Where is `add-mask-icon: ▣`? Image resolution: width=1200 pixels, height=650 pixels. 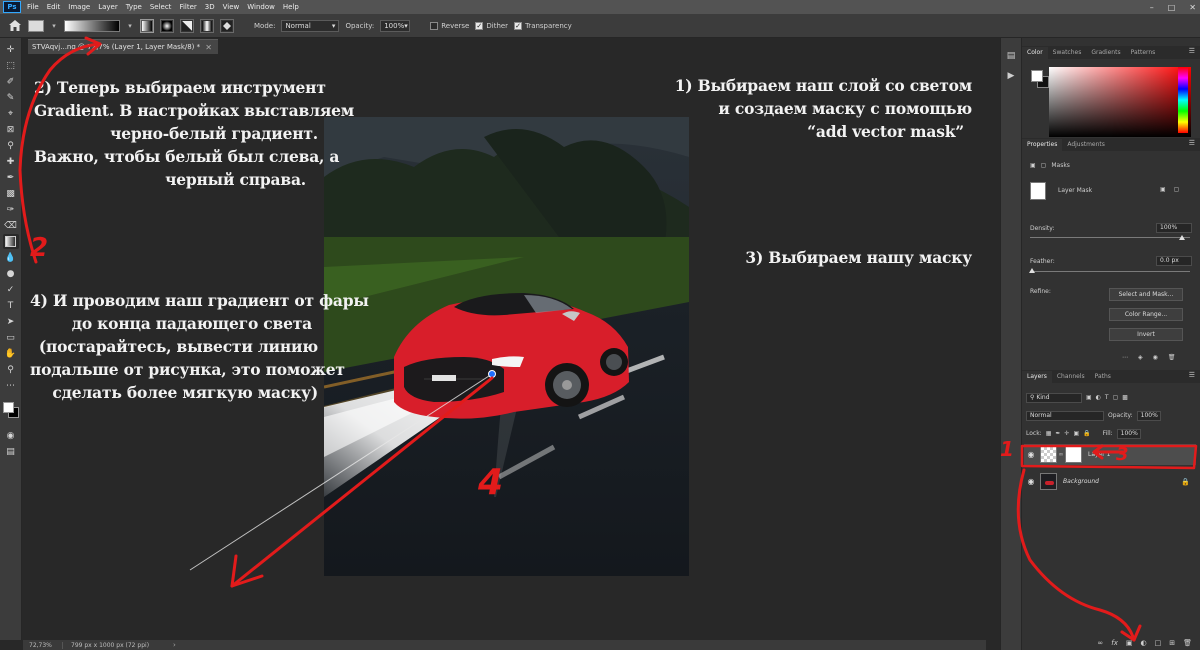 add-mask-icon: ▣ is located at coordinates (1129, 643).